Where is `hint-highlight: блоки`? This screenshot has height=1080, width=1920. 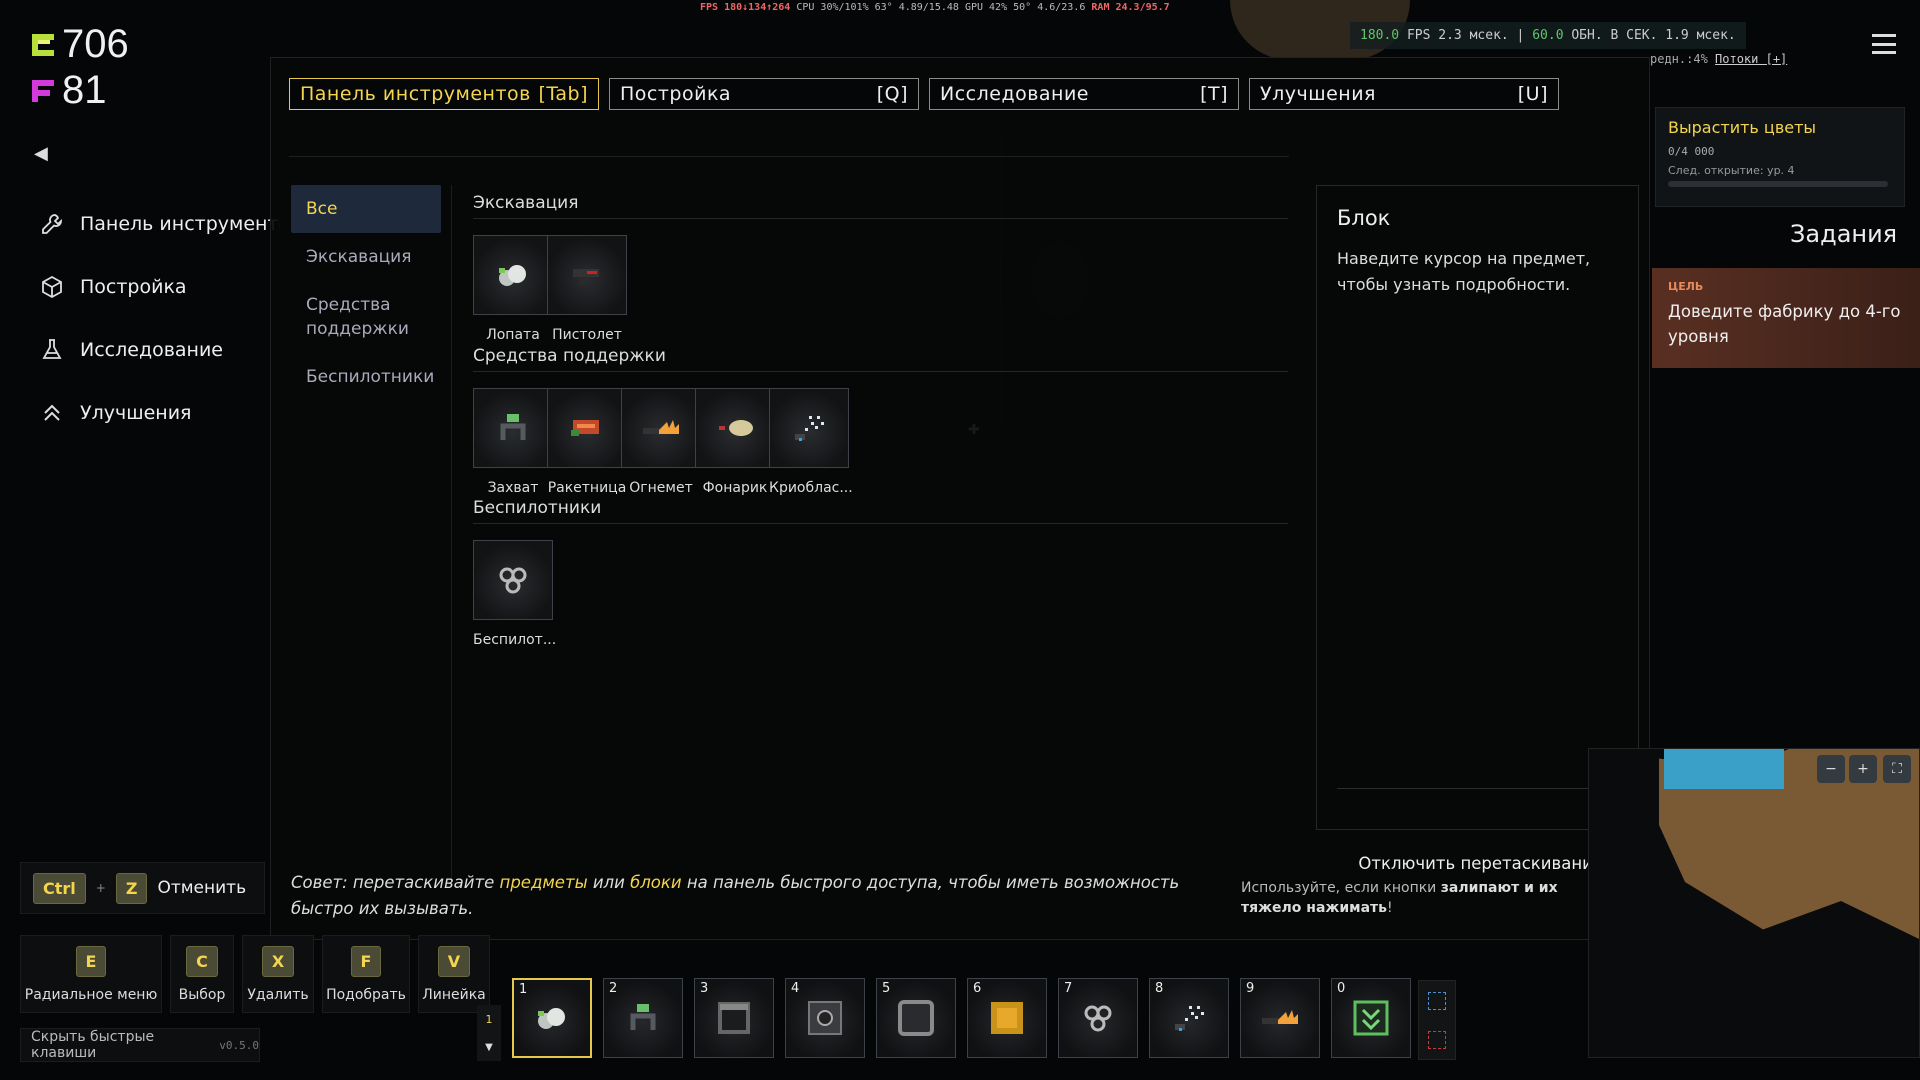 hint-highlight: блоки is located at coordinates (656, 882).